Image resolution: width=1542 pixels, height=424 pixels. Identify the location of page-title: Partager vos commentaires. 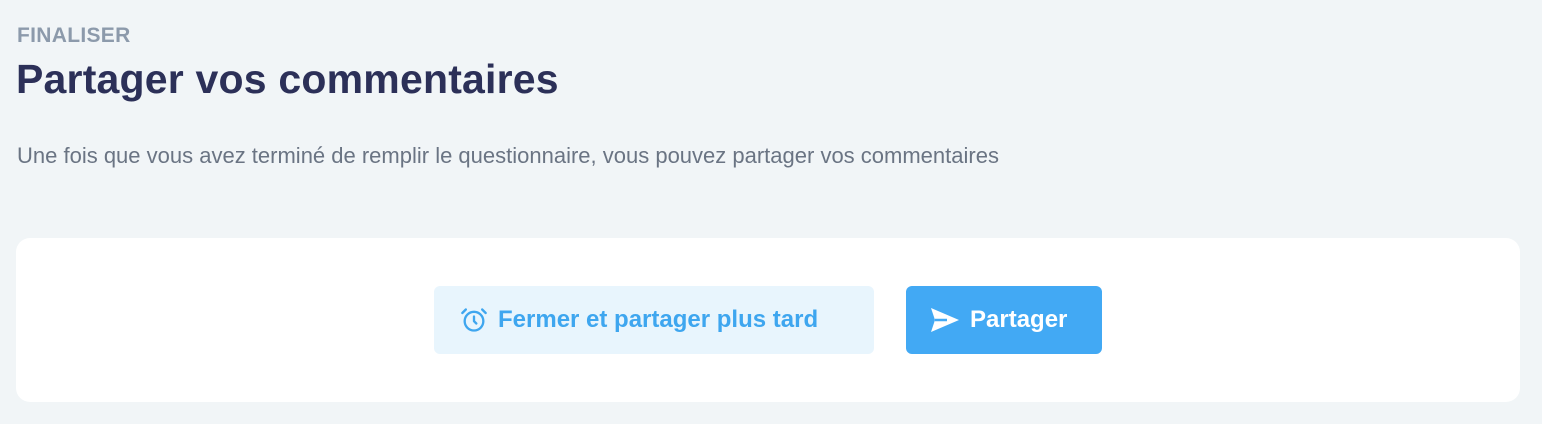
(287, 79).